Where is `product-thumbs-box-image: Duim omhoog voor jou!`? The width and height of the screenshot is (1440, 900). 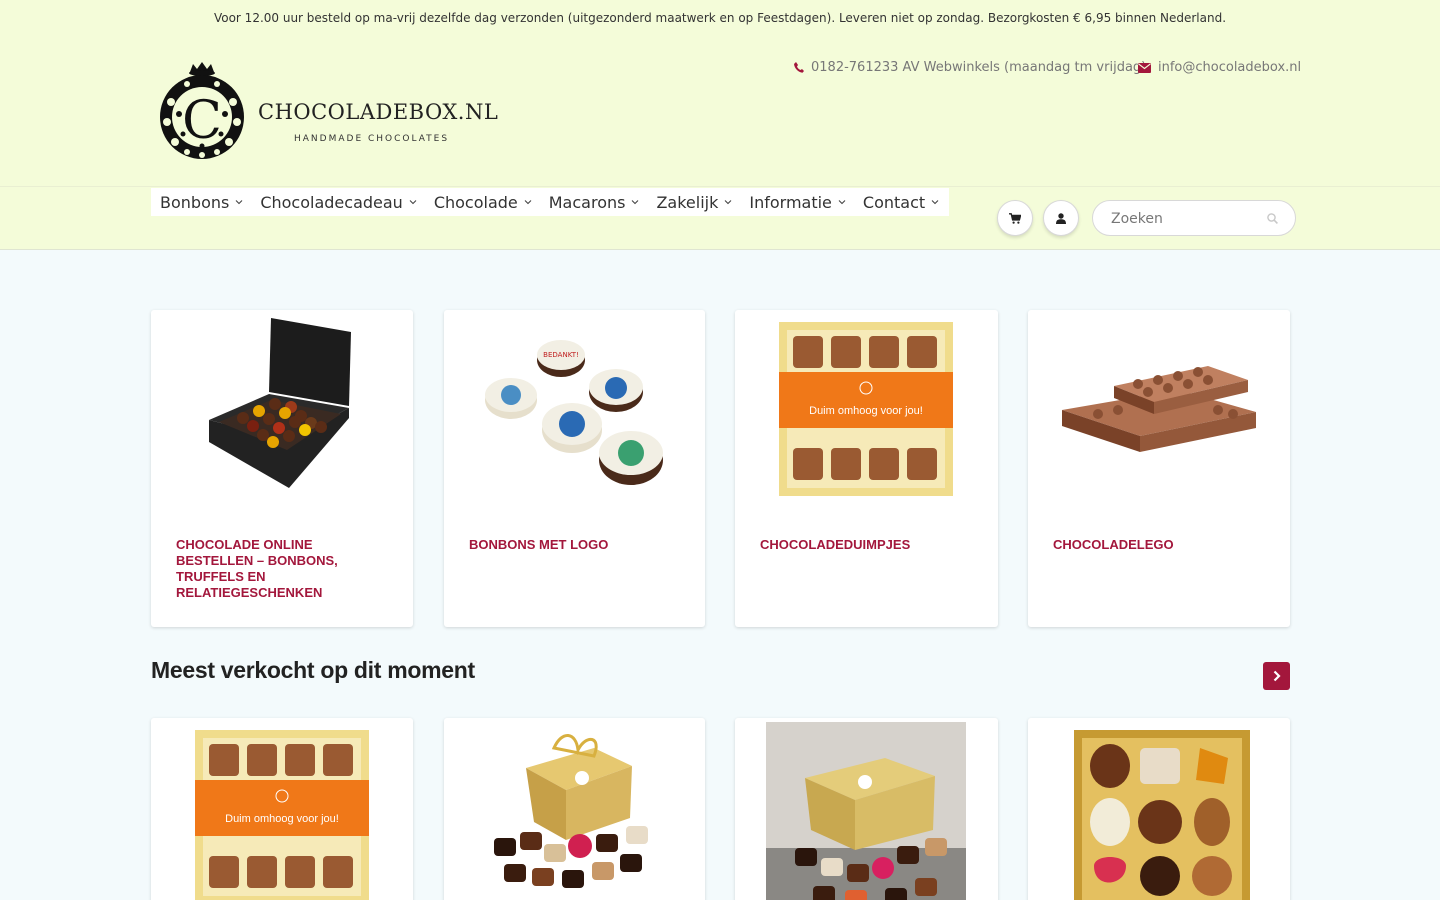
product-thumbs-box-image: Duim omhoog voor jou! is located at coordinates (282, 815).